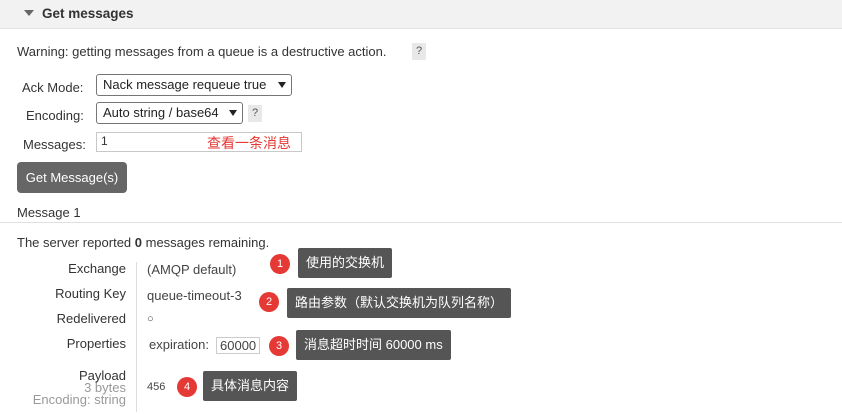 This screenshot has width=842, height=414. I want to click on annotation-callout-4: 具体消息内容, so click(250, 386).